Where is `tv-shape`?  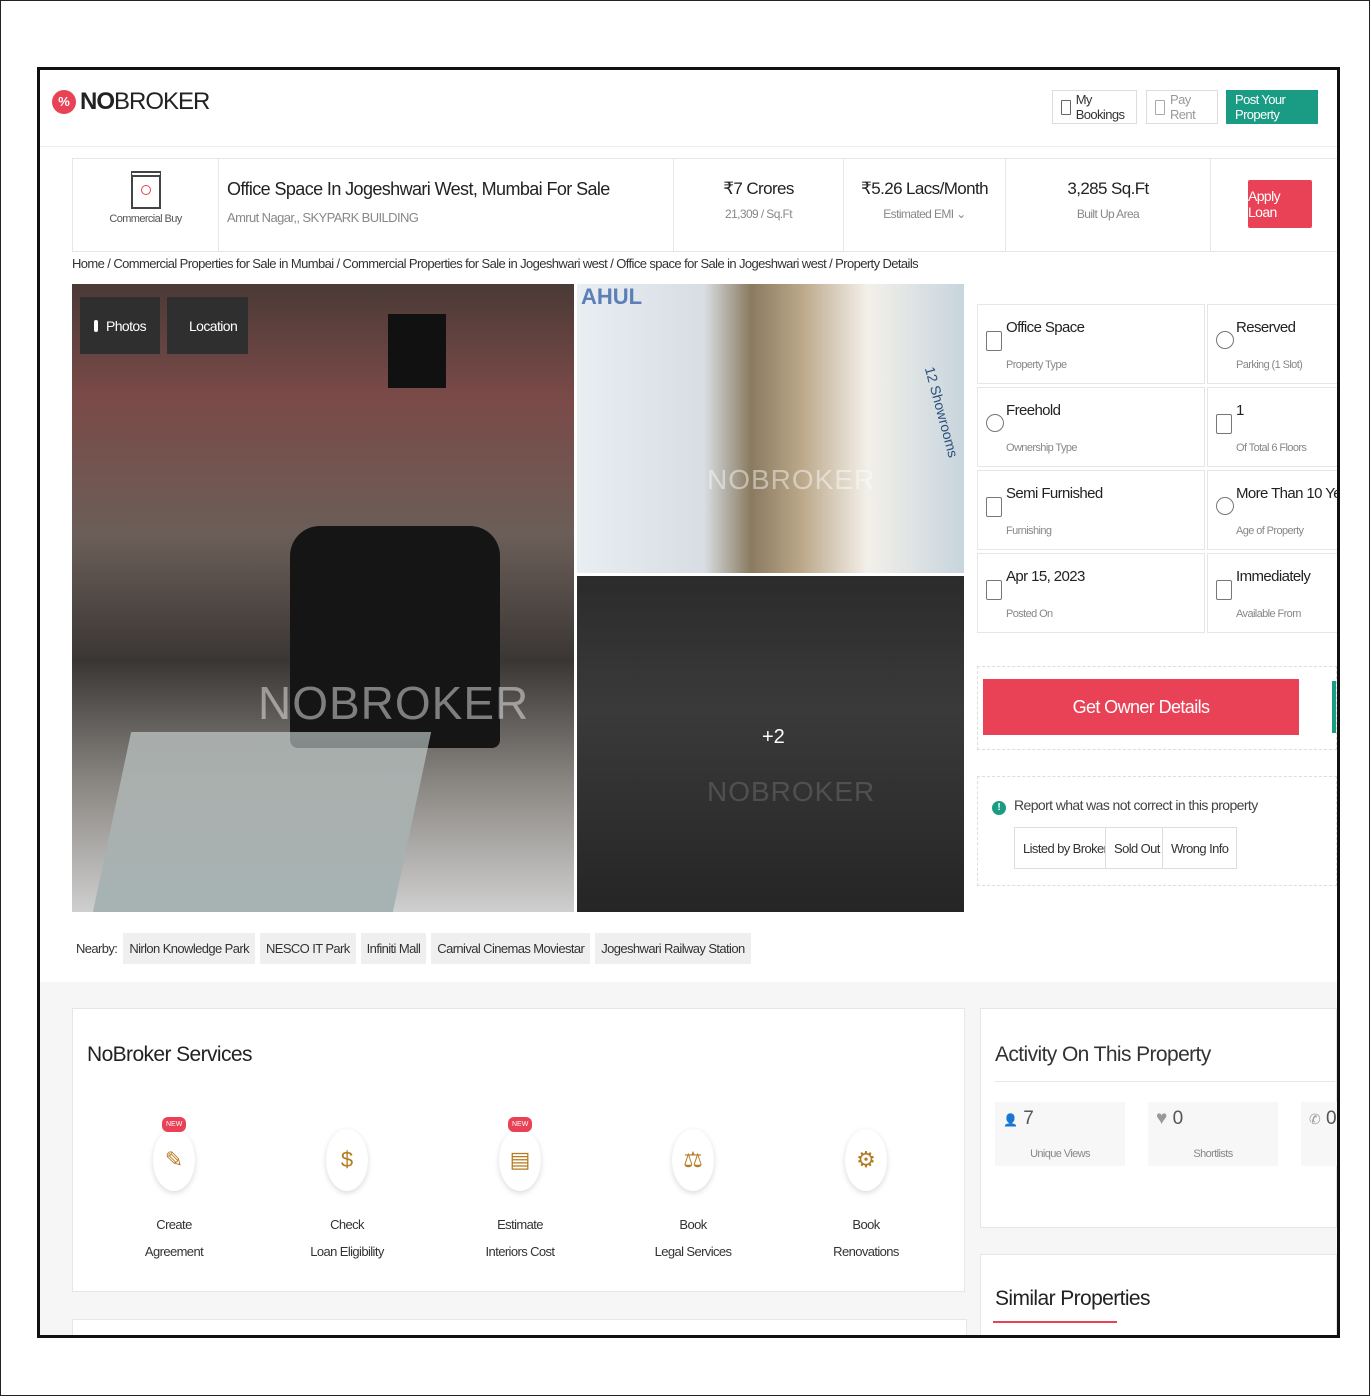
tv-shape is located at coordinates (417, 351).